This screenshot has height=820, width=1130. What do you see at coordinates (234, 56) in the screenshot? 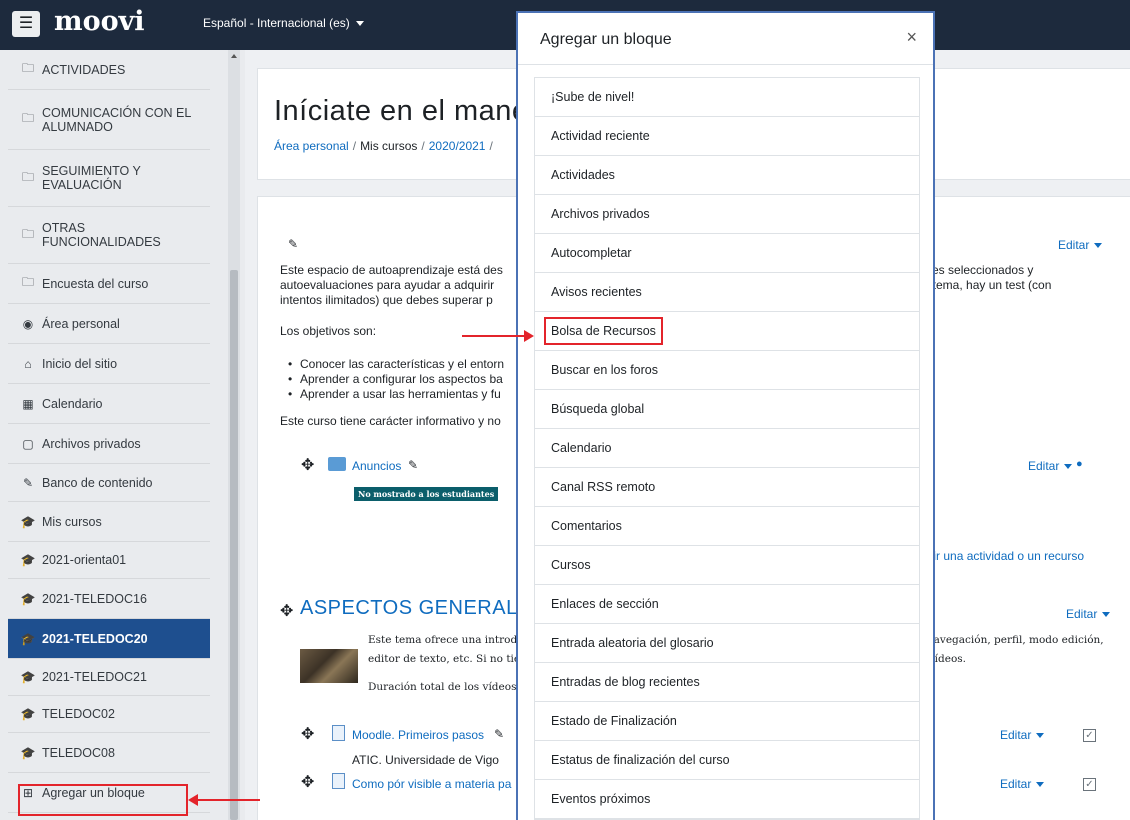
I see `scroll-up-arrow-icon` at bounding box center [234, 56].